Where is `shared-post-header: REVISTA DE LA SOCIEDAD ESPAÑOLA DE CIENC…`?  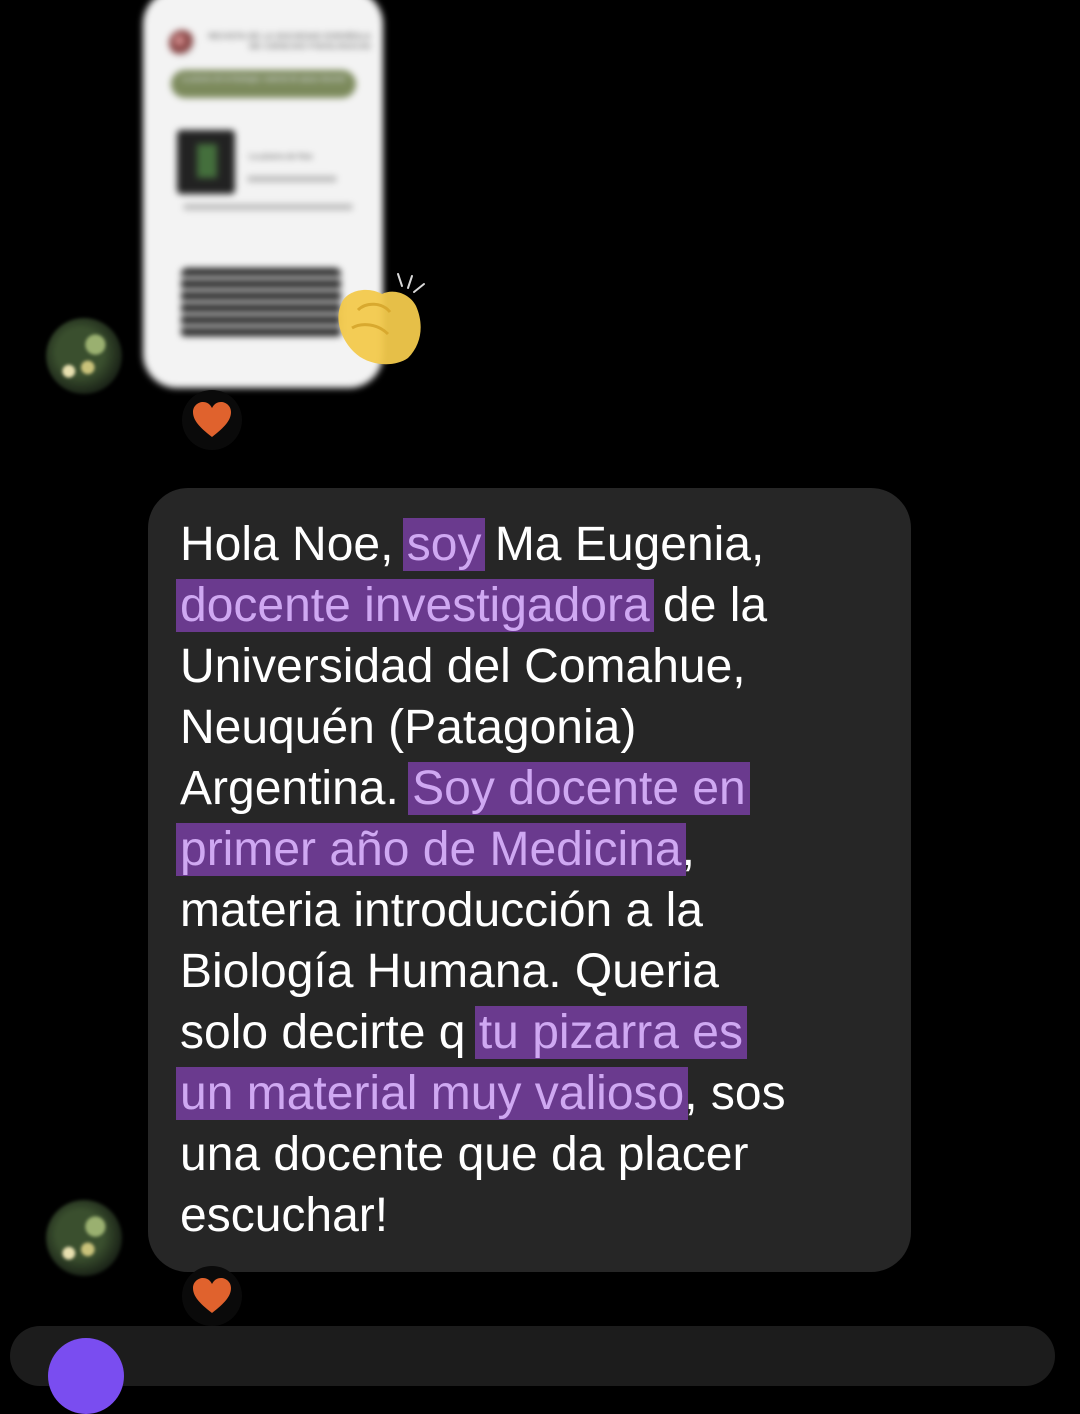 shared-post-header: REVISTA DE LA SOCIEDAD ESPAÑOLA DE CIENC… is located at coordinates (268, 45).